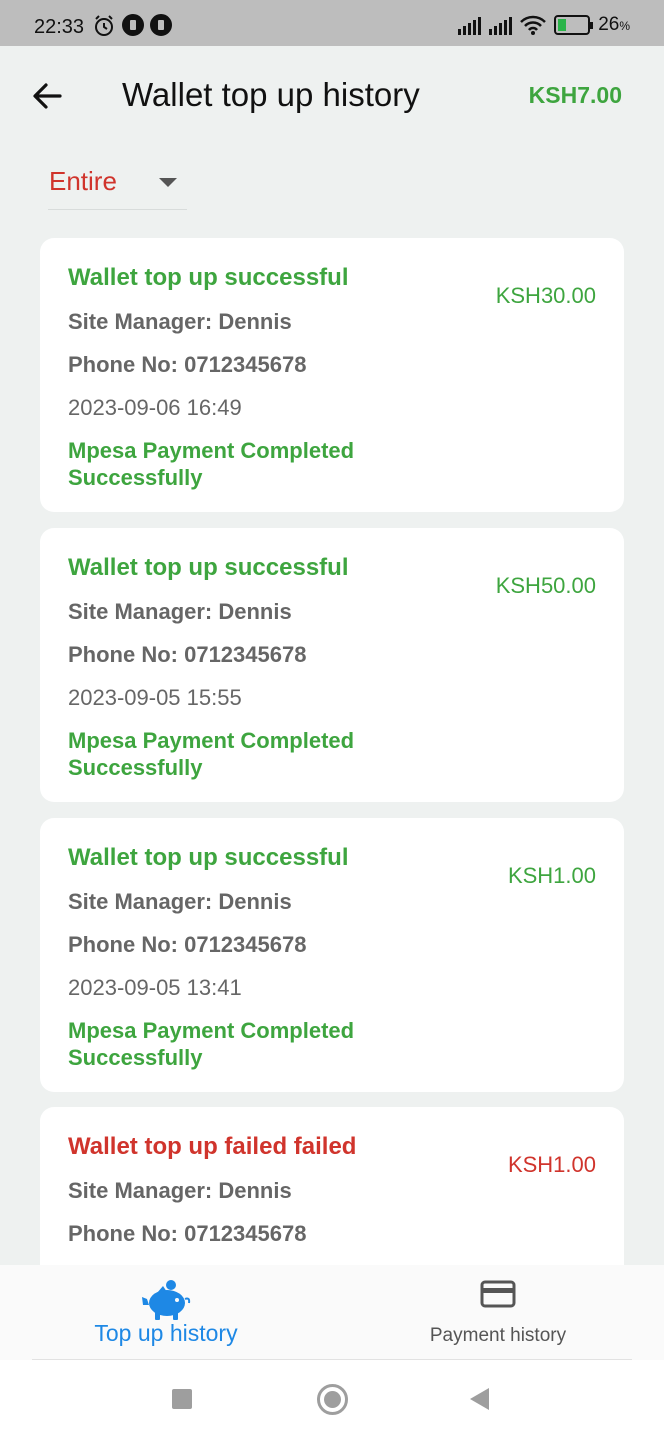  Describe the element at coordinates (155, 407) in the screenshot. I see `record-datetime: 2023-09-06 16:49` at that location.